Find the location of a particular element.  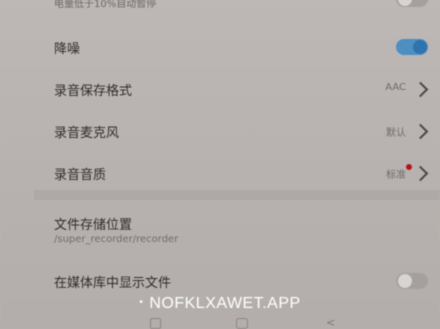

section-divider is located at coordinates (237, 195).